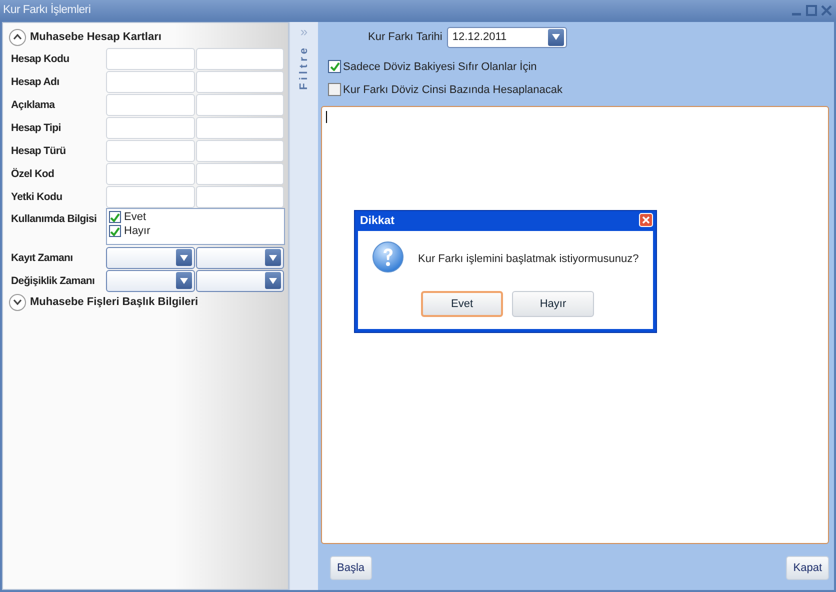 This screenshot has height=592, width=836. What do you see at coordinates (440, 66) in the screenshot?
I see `checkbox-label: Sadece Döviz Bakiyesi Sıfır Olanlar İçin` at bounding box center [440, 66].